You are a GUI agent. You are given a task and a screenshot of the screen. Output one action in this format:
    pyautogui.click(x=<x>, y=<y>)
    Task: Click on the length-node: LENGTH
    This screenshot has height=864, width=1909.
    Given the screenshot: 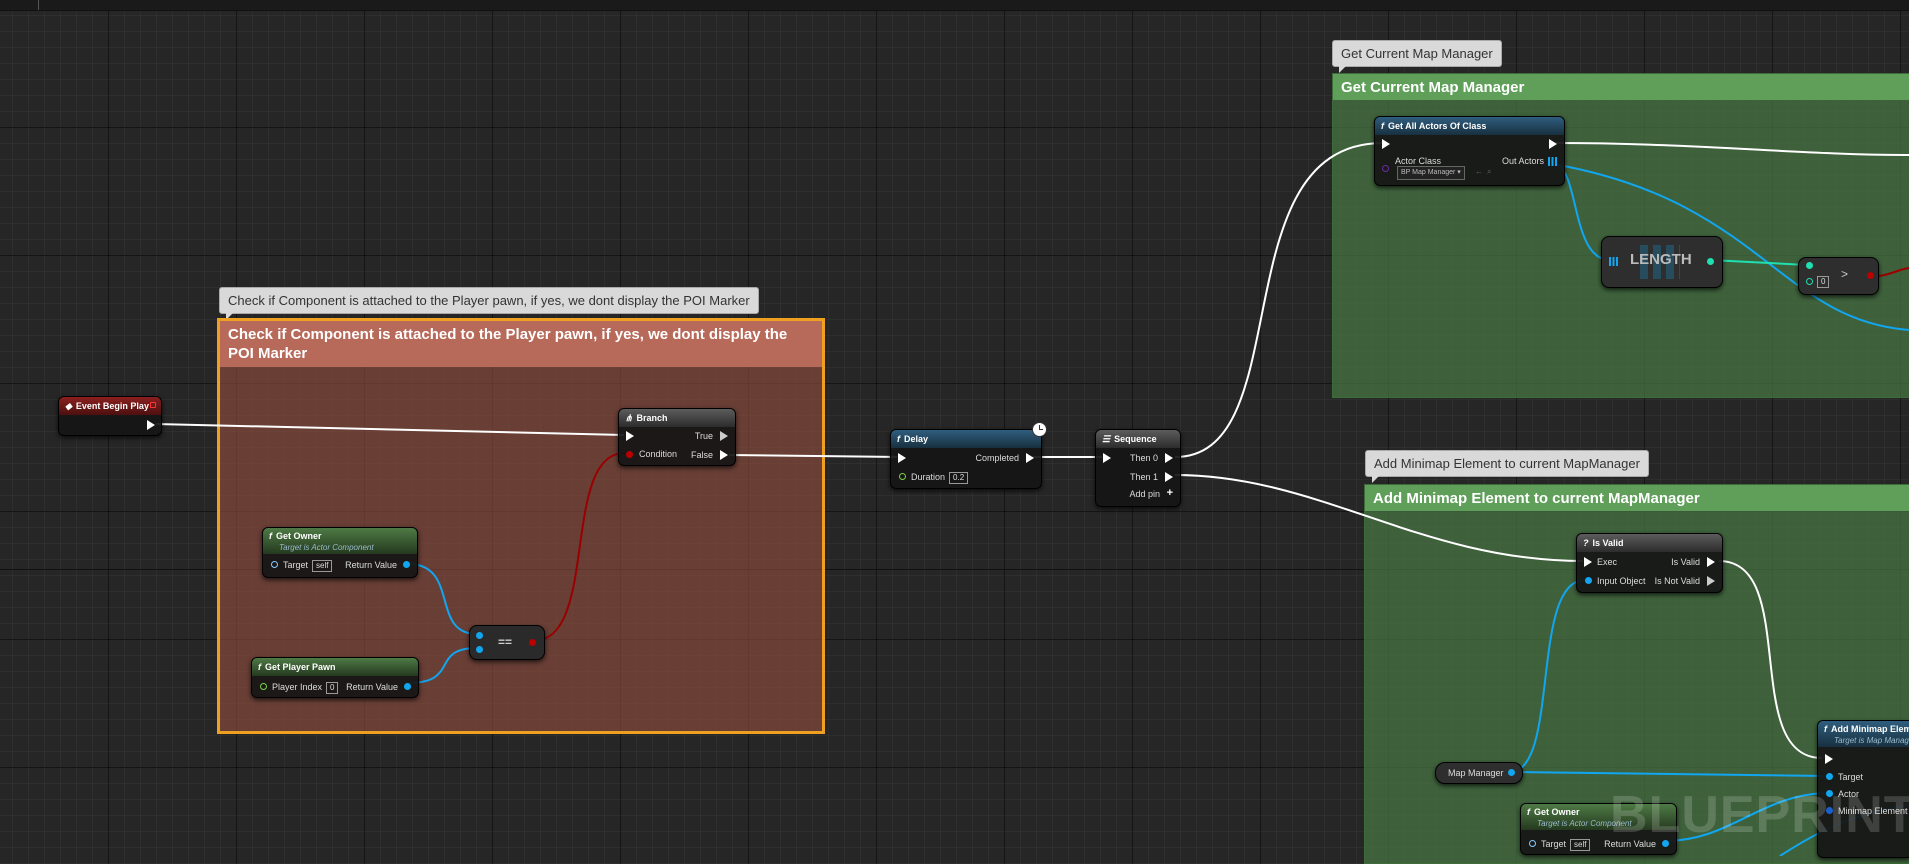 What is the action you would take?
    pyautogui.click(x=1662, y=262)
    